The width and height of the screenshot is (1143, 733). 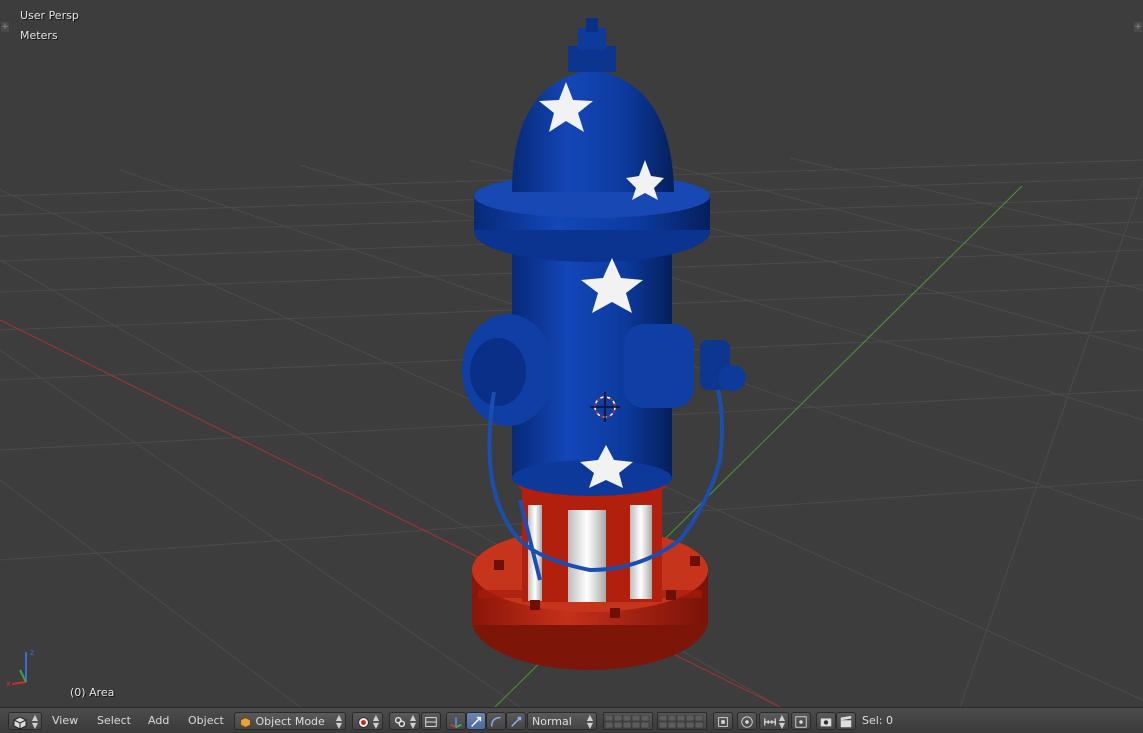 I want to click on cube-editor-icon, so click(x=20, y=722).